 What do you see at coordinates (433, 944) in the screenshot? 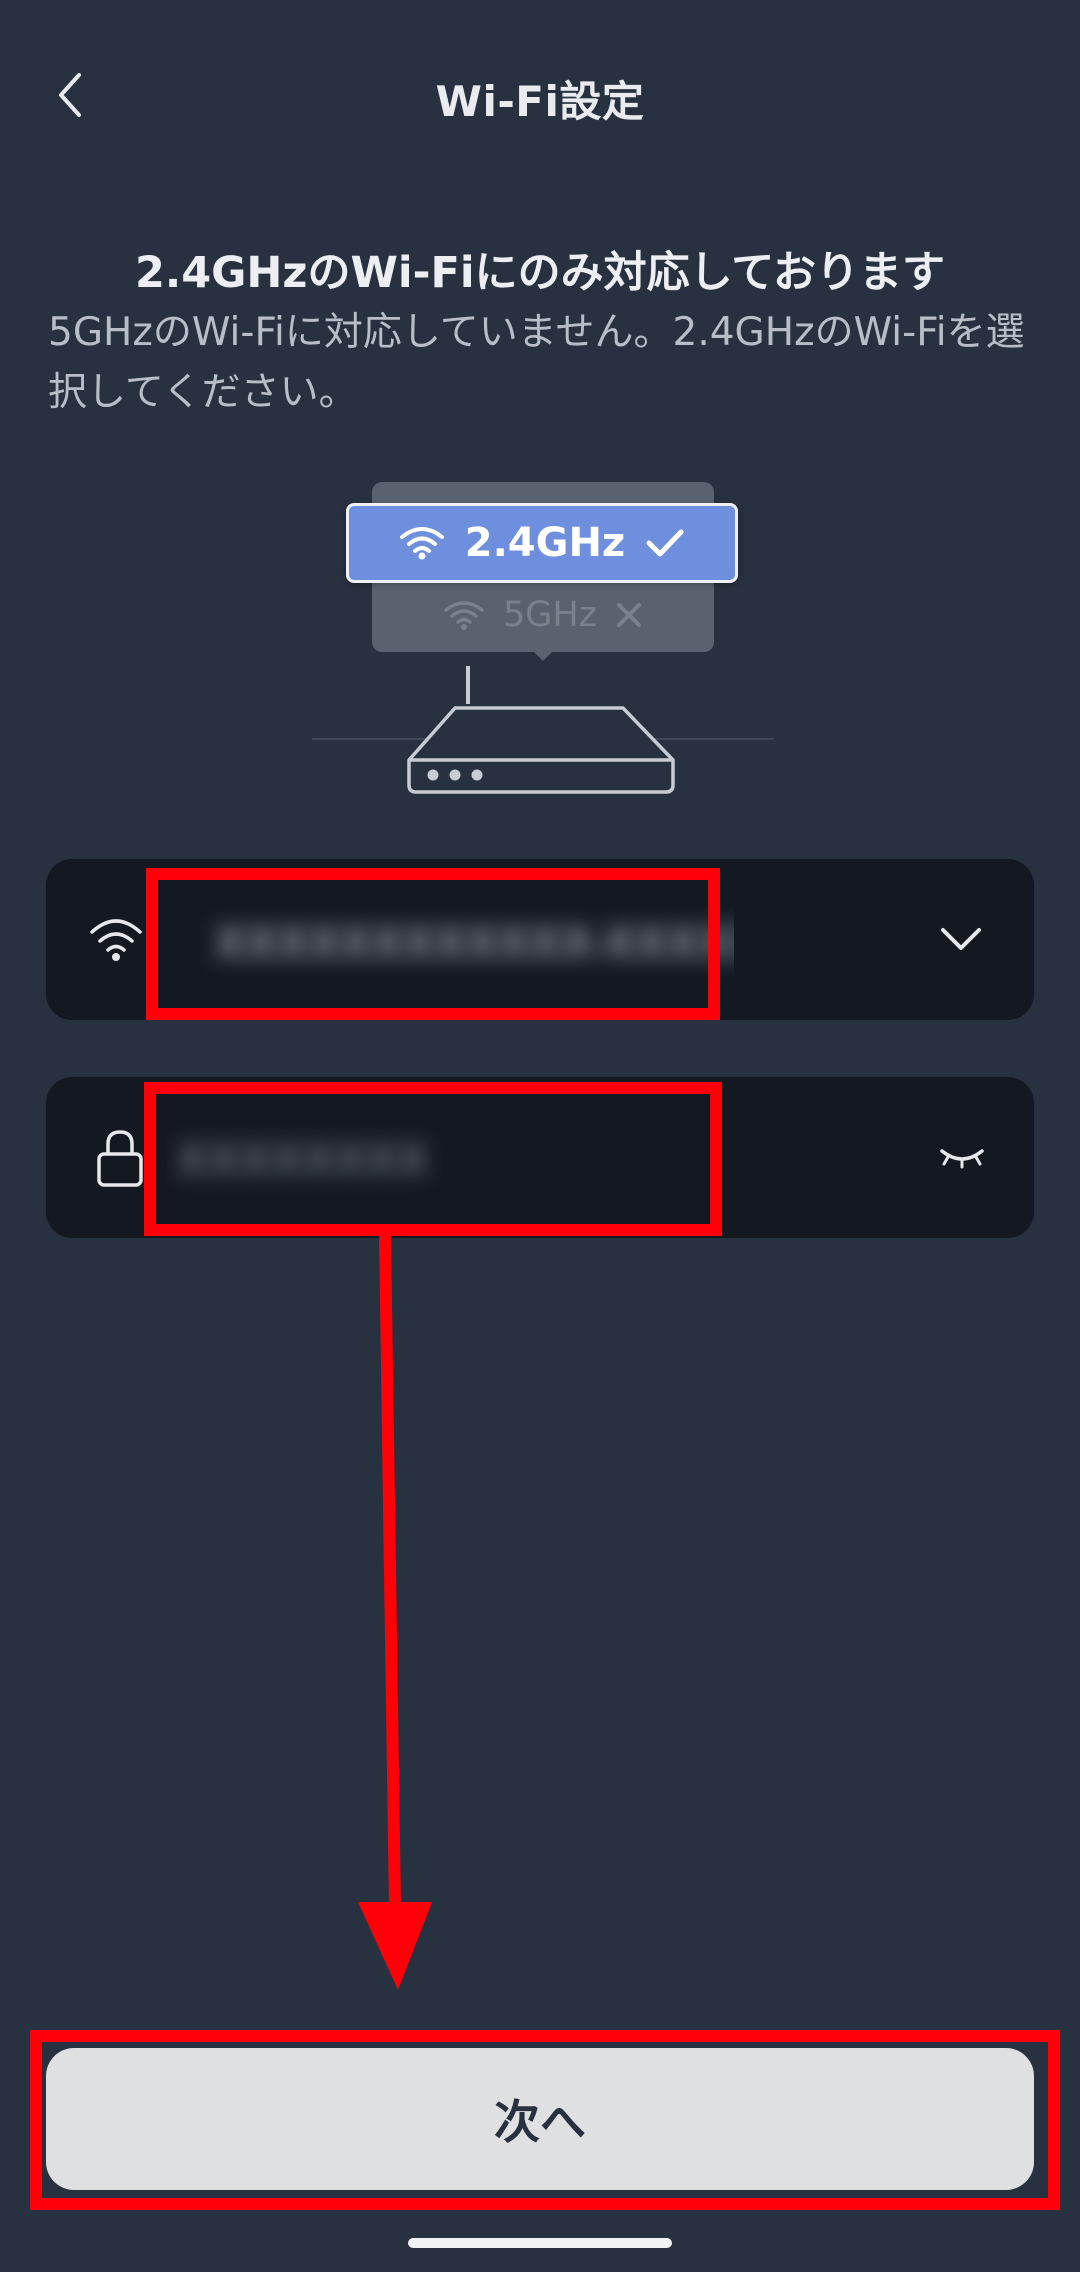
I see `annotation-ssid-highlight` at bounding box center [433, 944].